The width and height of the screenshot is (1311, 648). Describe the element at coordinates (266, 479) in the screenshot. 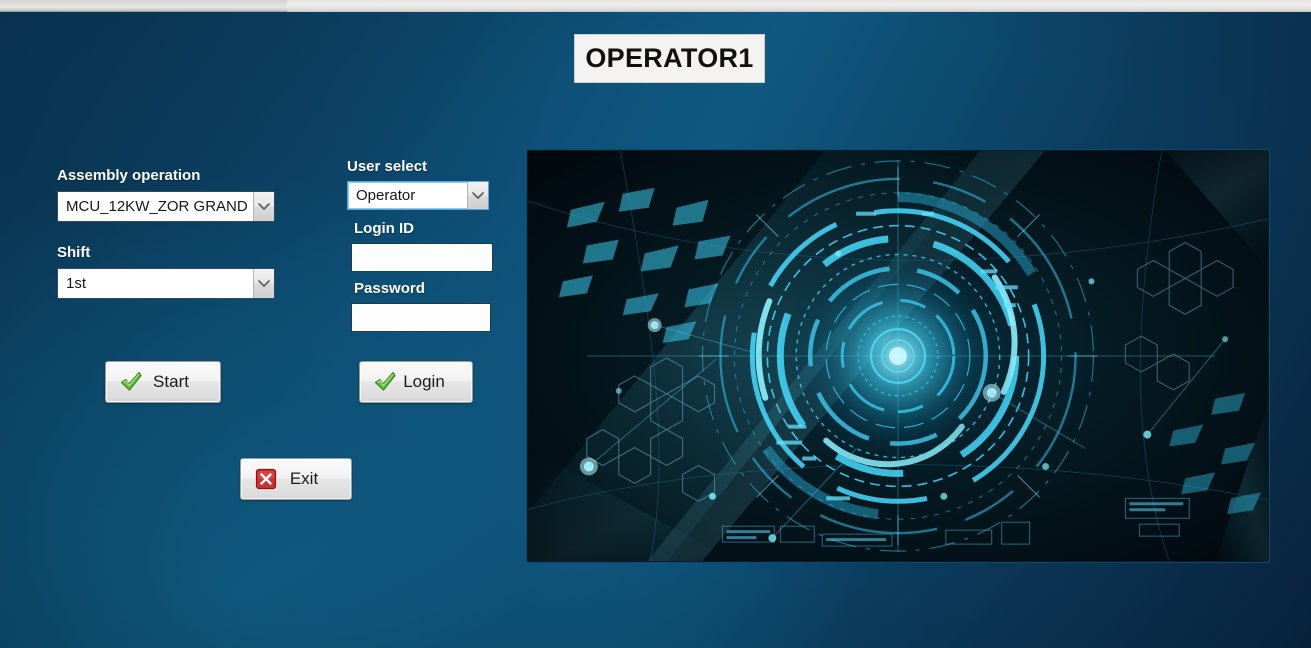

I see `red-x-icon` at that location.